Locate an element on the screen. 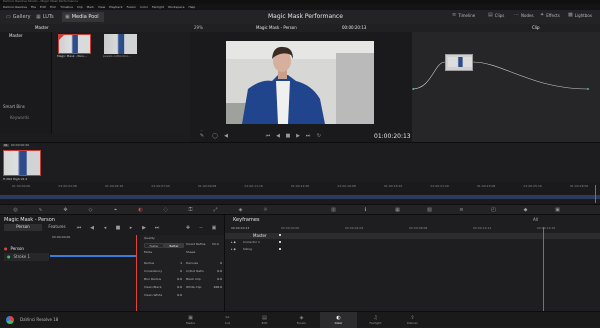 Image resolution: width=600 pixels, height=328 pixels. color-wheels-icon: ◎ is located at coordinates (15, 210).